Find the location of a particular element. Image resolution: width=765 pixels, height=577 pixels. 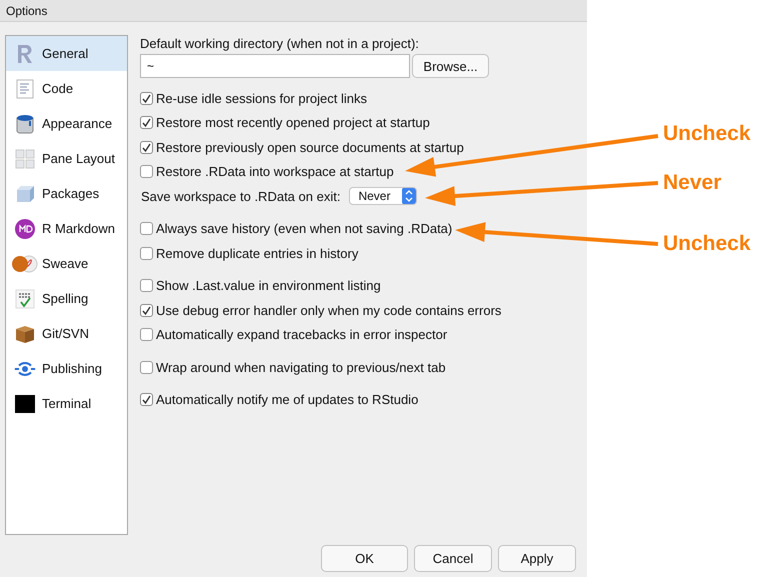

markdown-circle-icon is located at coordinates (25, 229).